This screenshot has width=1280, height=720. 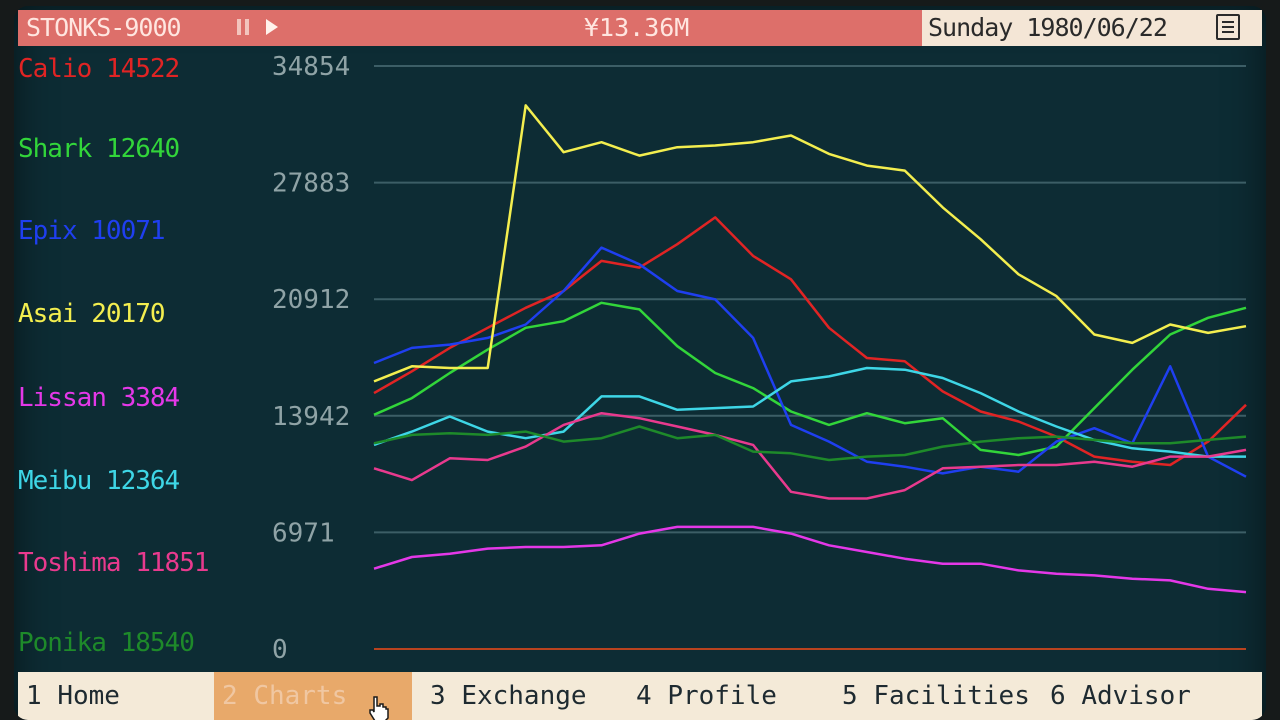 I want to click on hand-cursor-icon, so click(x=379, y=708).